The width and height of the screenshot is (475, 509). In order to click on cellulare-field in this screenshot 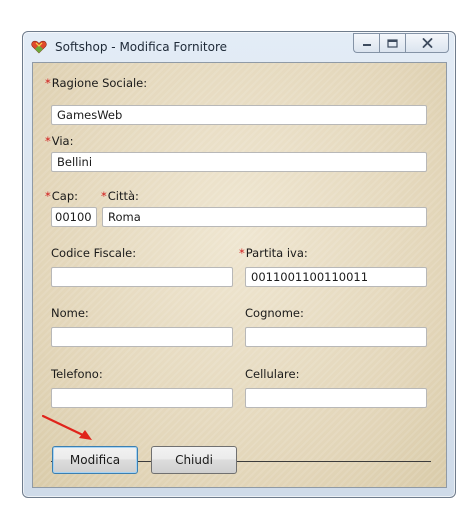, I will do `click(336, 398)`.